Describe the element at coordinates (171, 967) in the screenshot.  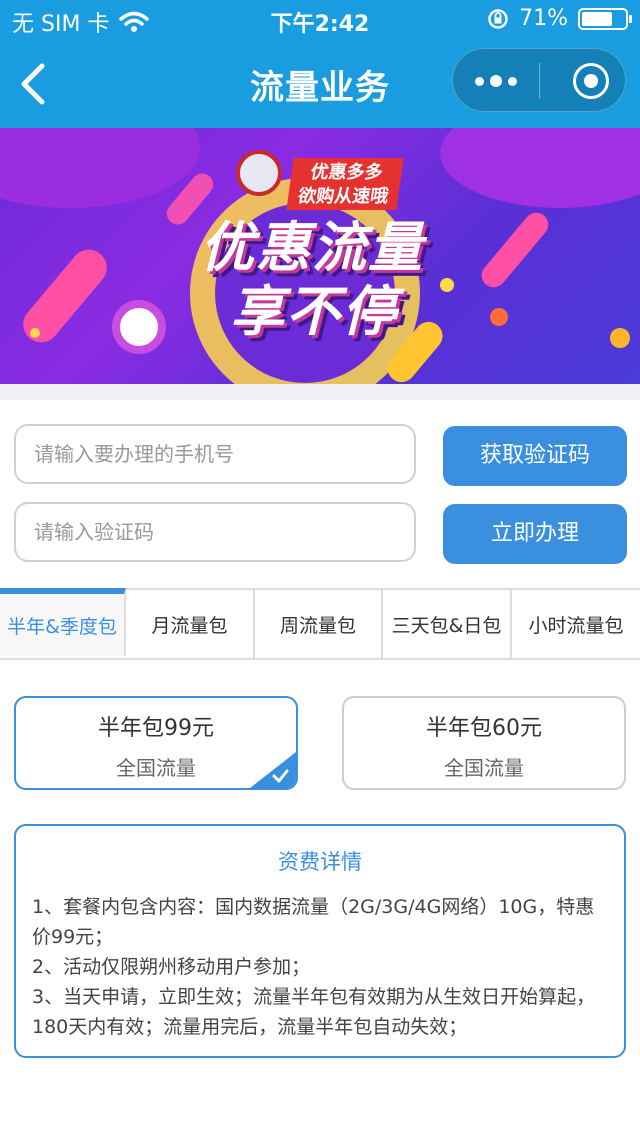
I see `details-line: 2、活动仅限朔州移动用户参加；` at that location.